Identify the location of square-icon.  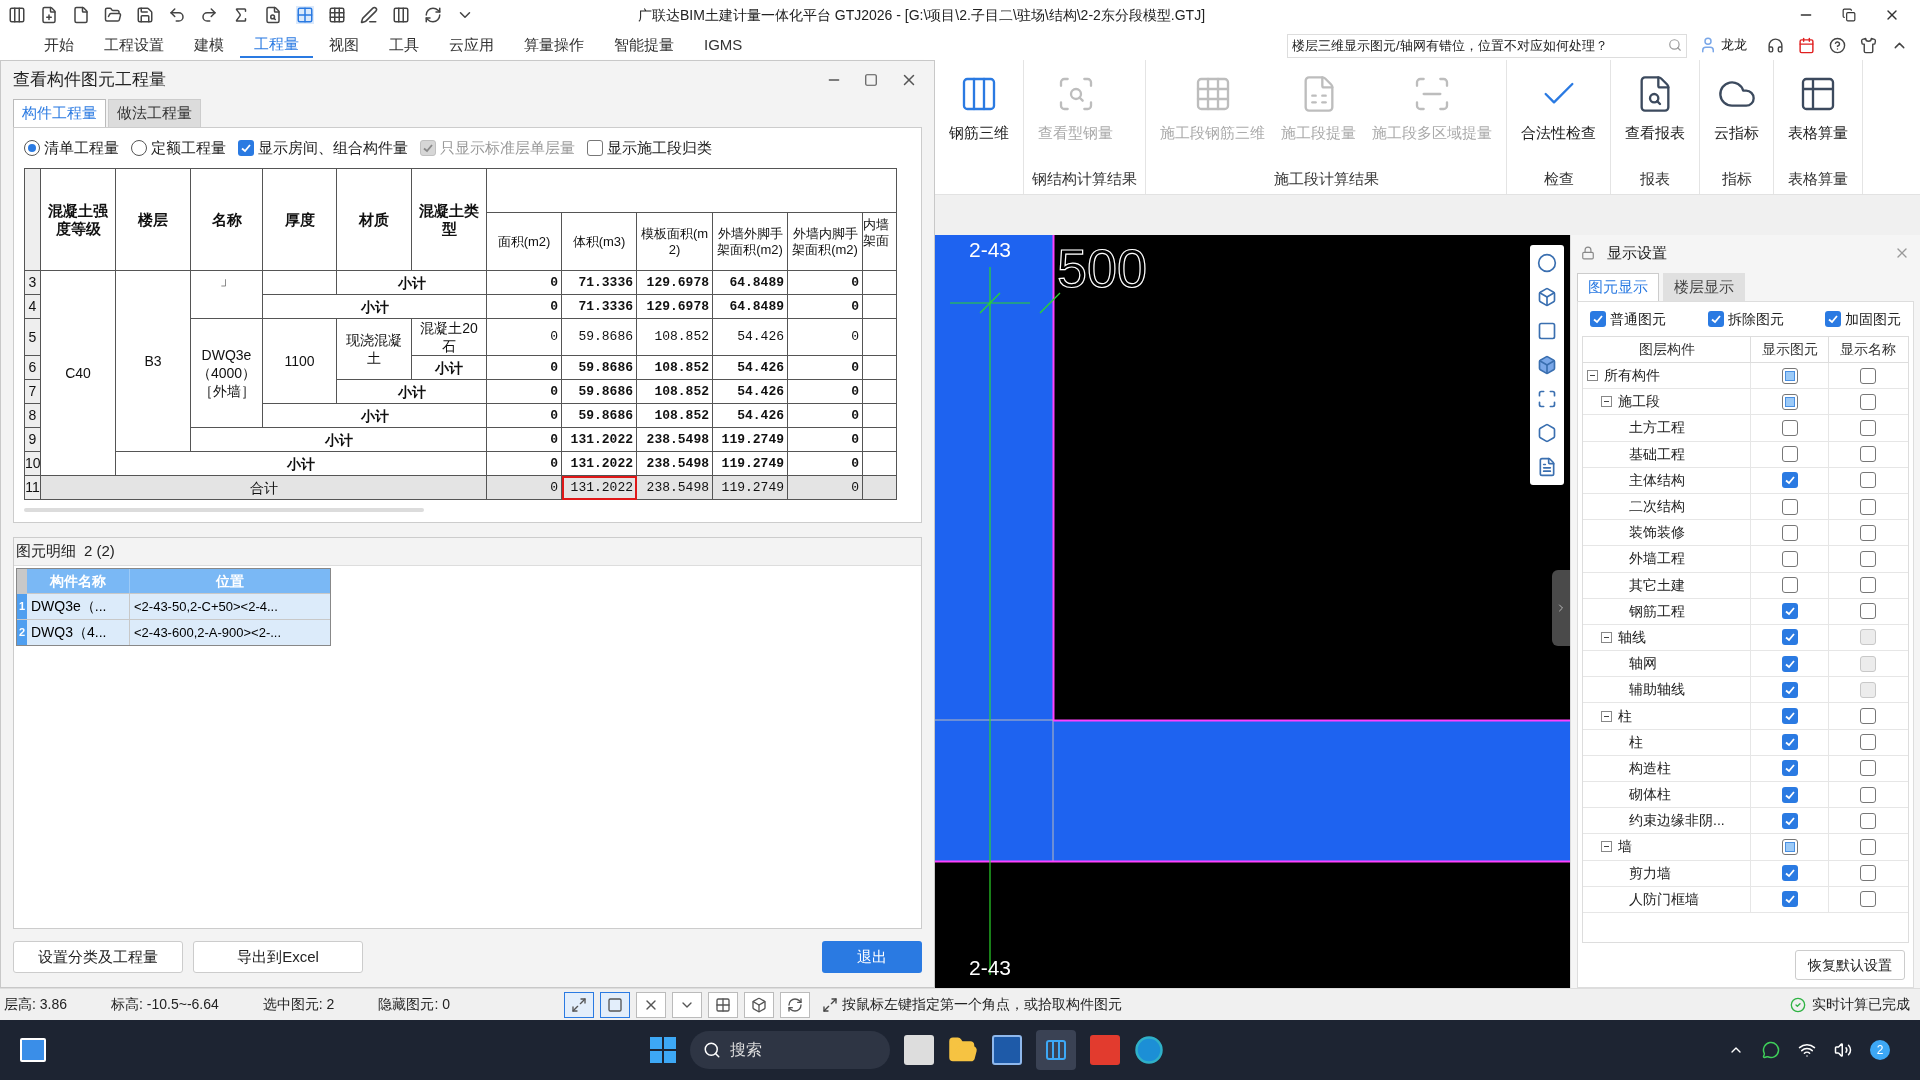
(1547, 331).